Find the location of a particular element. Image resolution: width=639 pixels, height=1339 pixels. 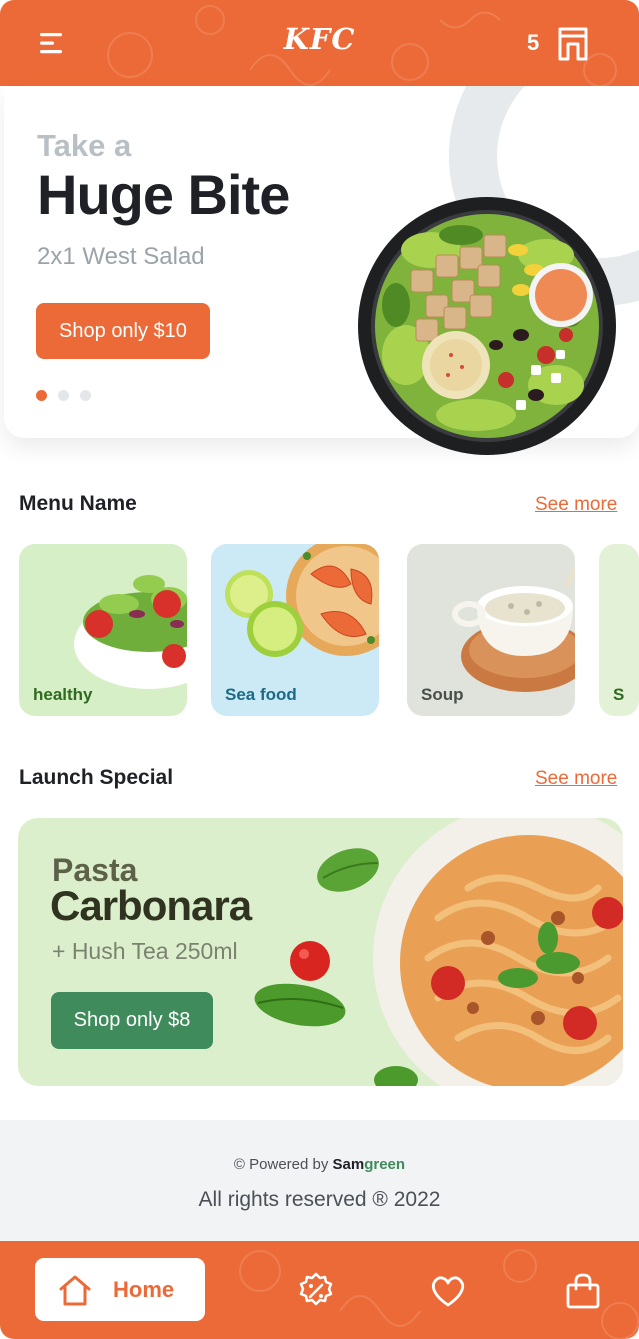

hero-kicker: Take a is located at coordinates (84, 145).